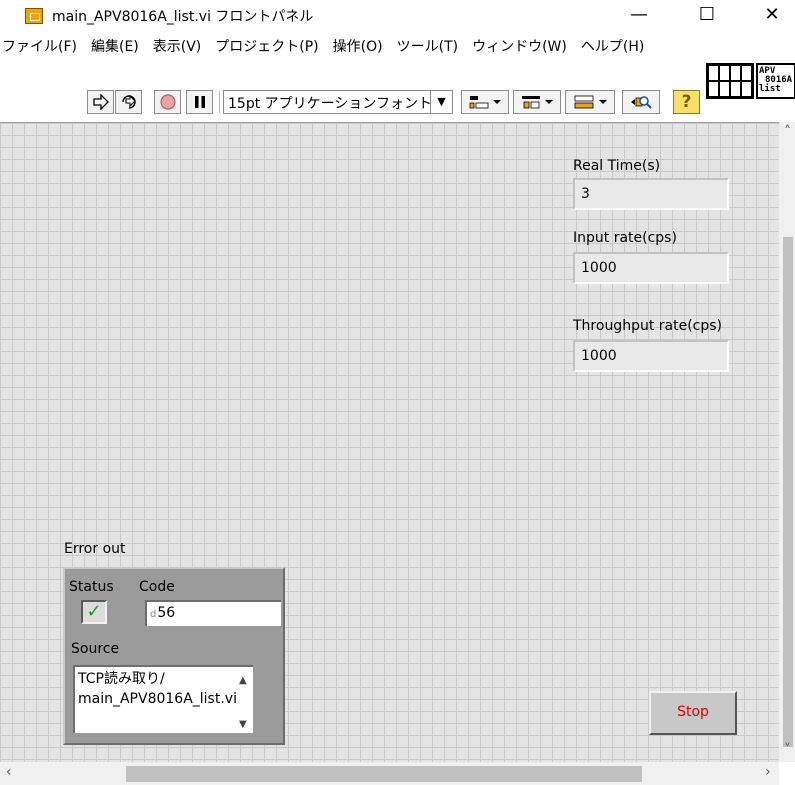 This screenshot has width=795, height=785. Describe the element at coordinates (157, 699) in the screenshot. I see `source-line-2: main_APV8016A_list.vi` at that location.